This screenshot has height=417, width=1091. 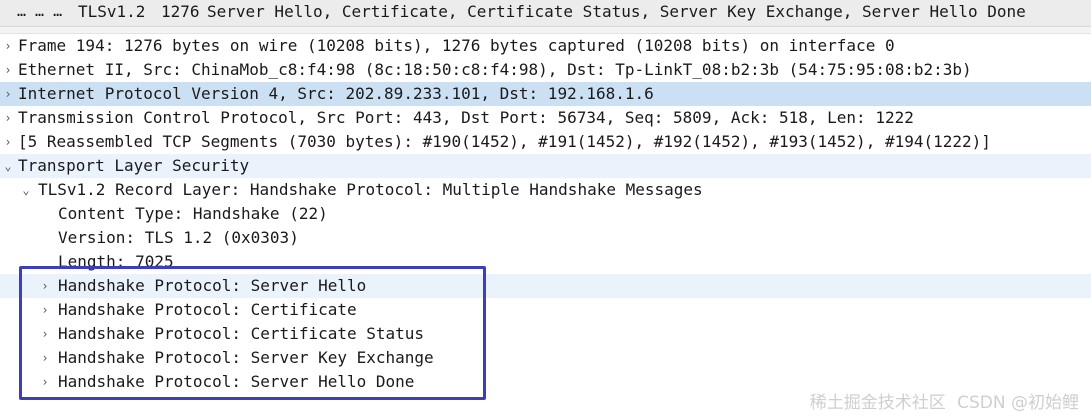 What do you see at coordinates (545, 286) in the screenshot?
I see `tree-row: › Handshake Protocol: Server Hello` at bounding box center [545, 286].